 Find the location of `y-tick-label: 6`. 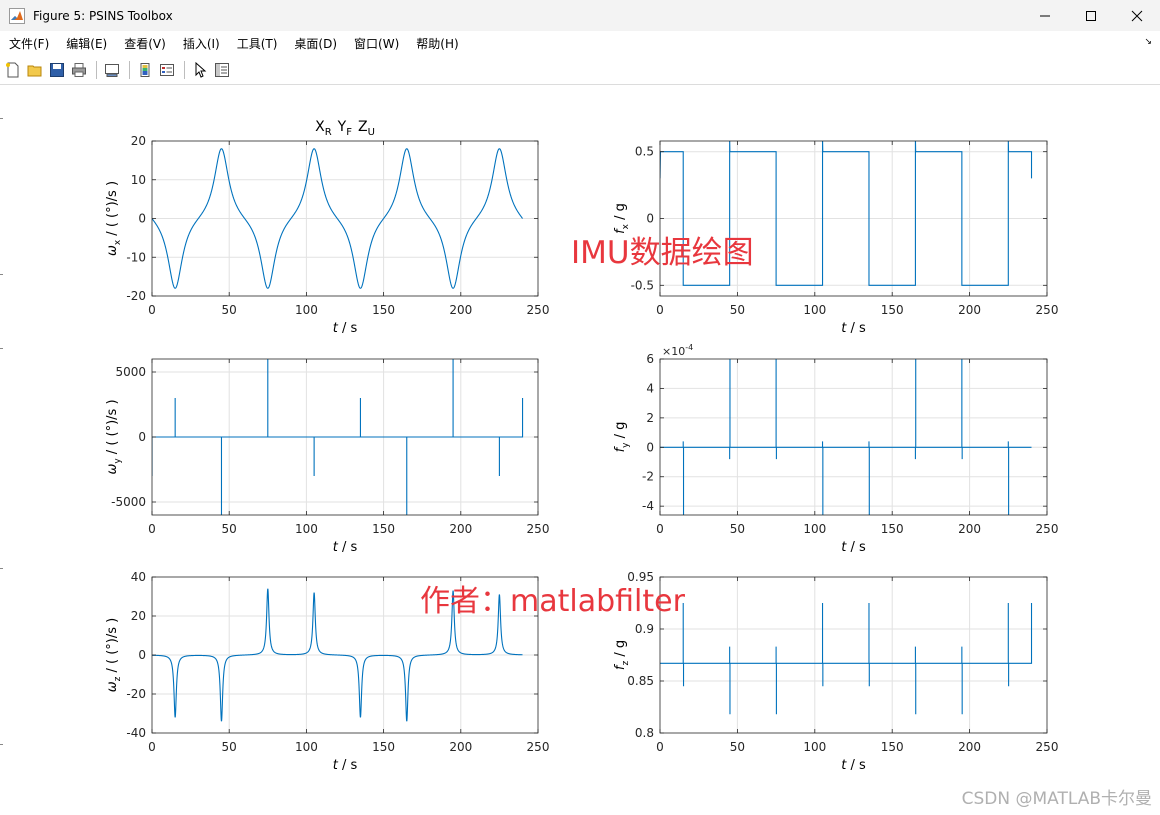

y-tick-label: 6 is located at coordinates (650, 359).